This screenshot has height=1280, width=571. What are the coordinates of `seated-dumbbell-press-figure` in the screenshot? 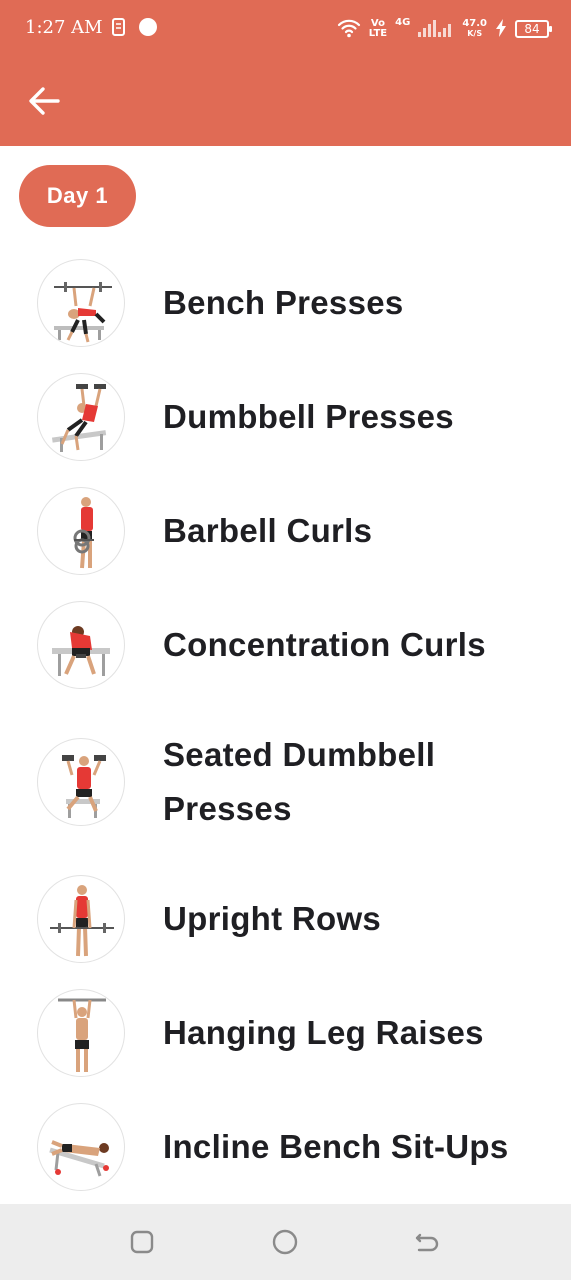 It's located at (81, 782).